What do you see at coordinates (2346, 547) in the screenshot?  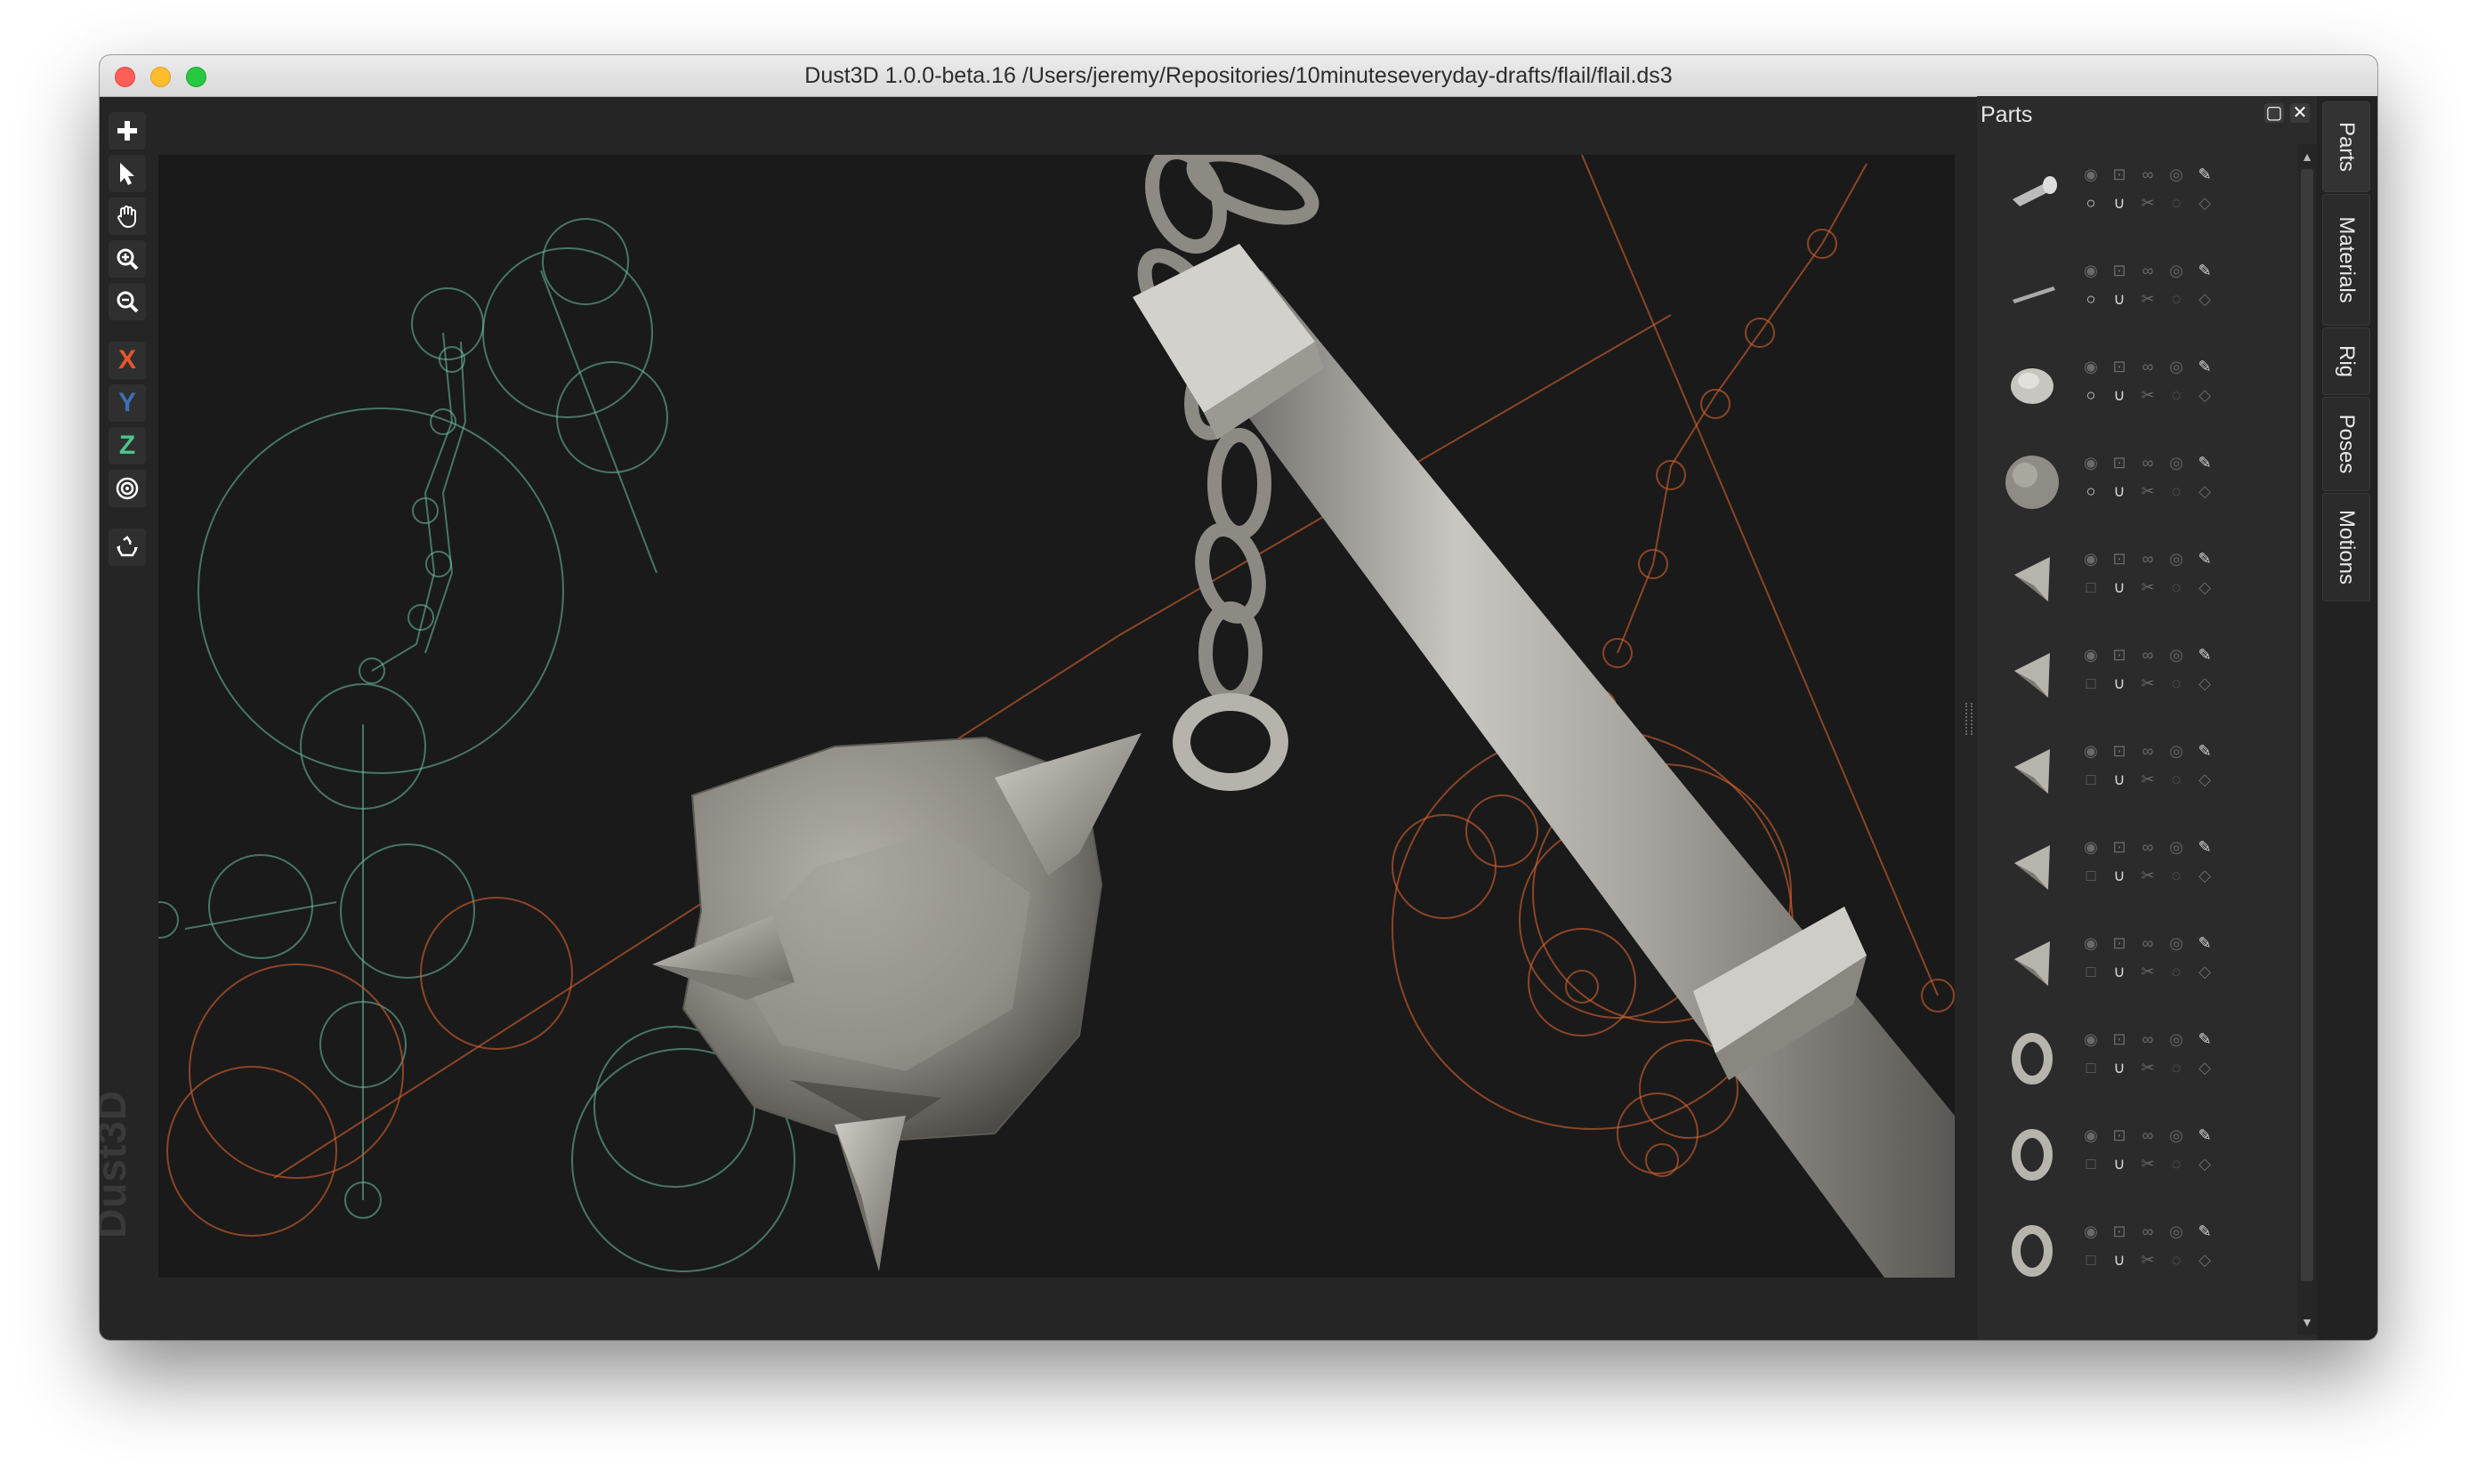 I see `tab-motions: Motions` at bounding box center [2346, 547].